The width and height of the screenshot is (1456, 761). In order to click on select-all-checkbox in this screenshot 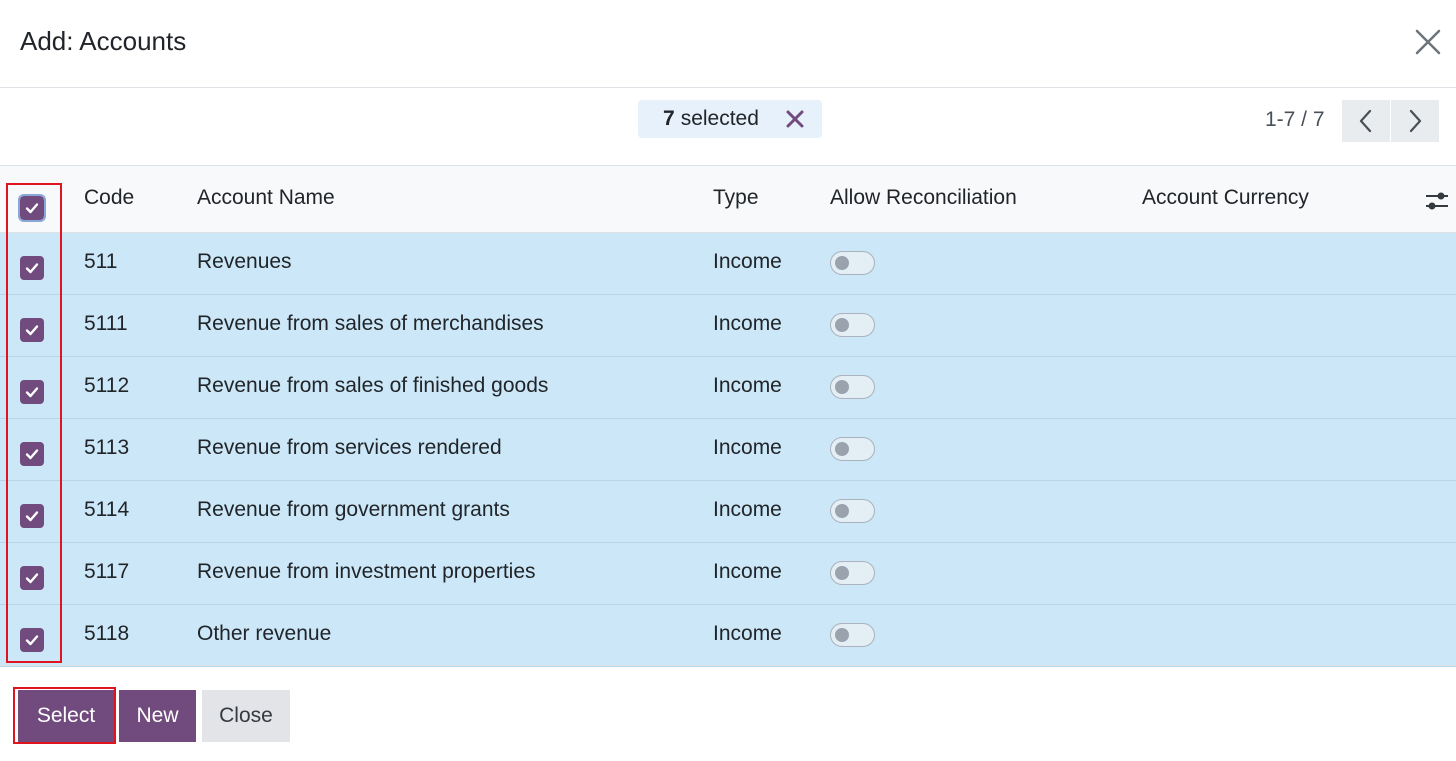, I will do `click(32, 208)`.